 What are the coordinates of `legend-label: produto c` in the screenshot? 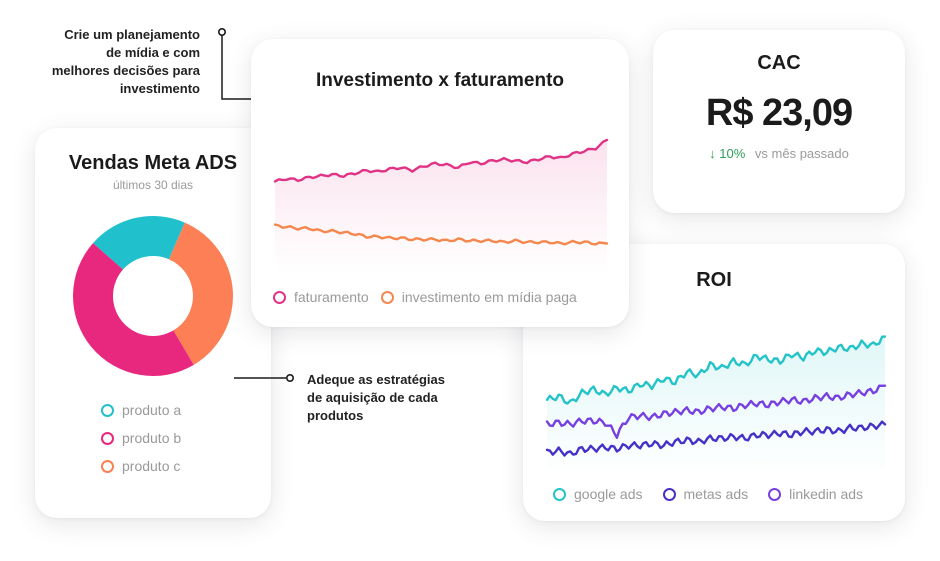 It's located at (151, 466).